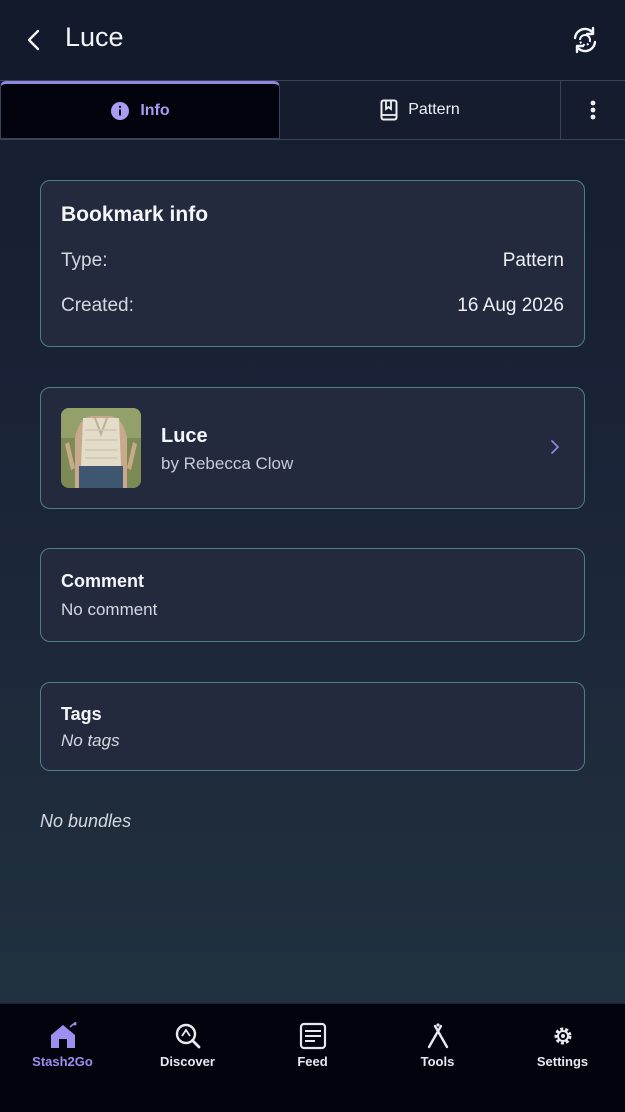 Image resolution: width=625 pixels, height=1112 pixels. Describe the element at coordinates (109, 609) in the screenshot. I see `comment-text: No comment` at that location.